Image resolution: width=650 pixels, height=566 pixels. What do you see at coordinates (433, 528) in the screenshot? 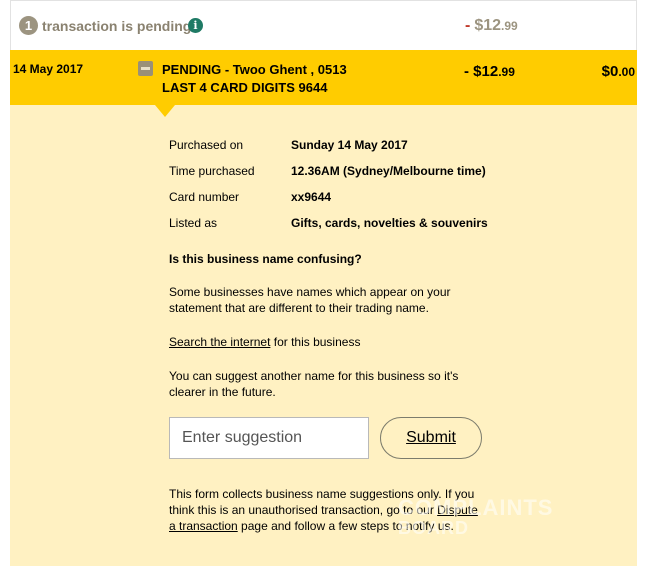
I see `watermark-line2: BOARD` at bounding box center [433, 528].